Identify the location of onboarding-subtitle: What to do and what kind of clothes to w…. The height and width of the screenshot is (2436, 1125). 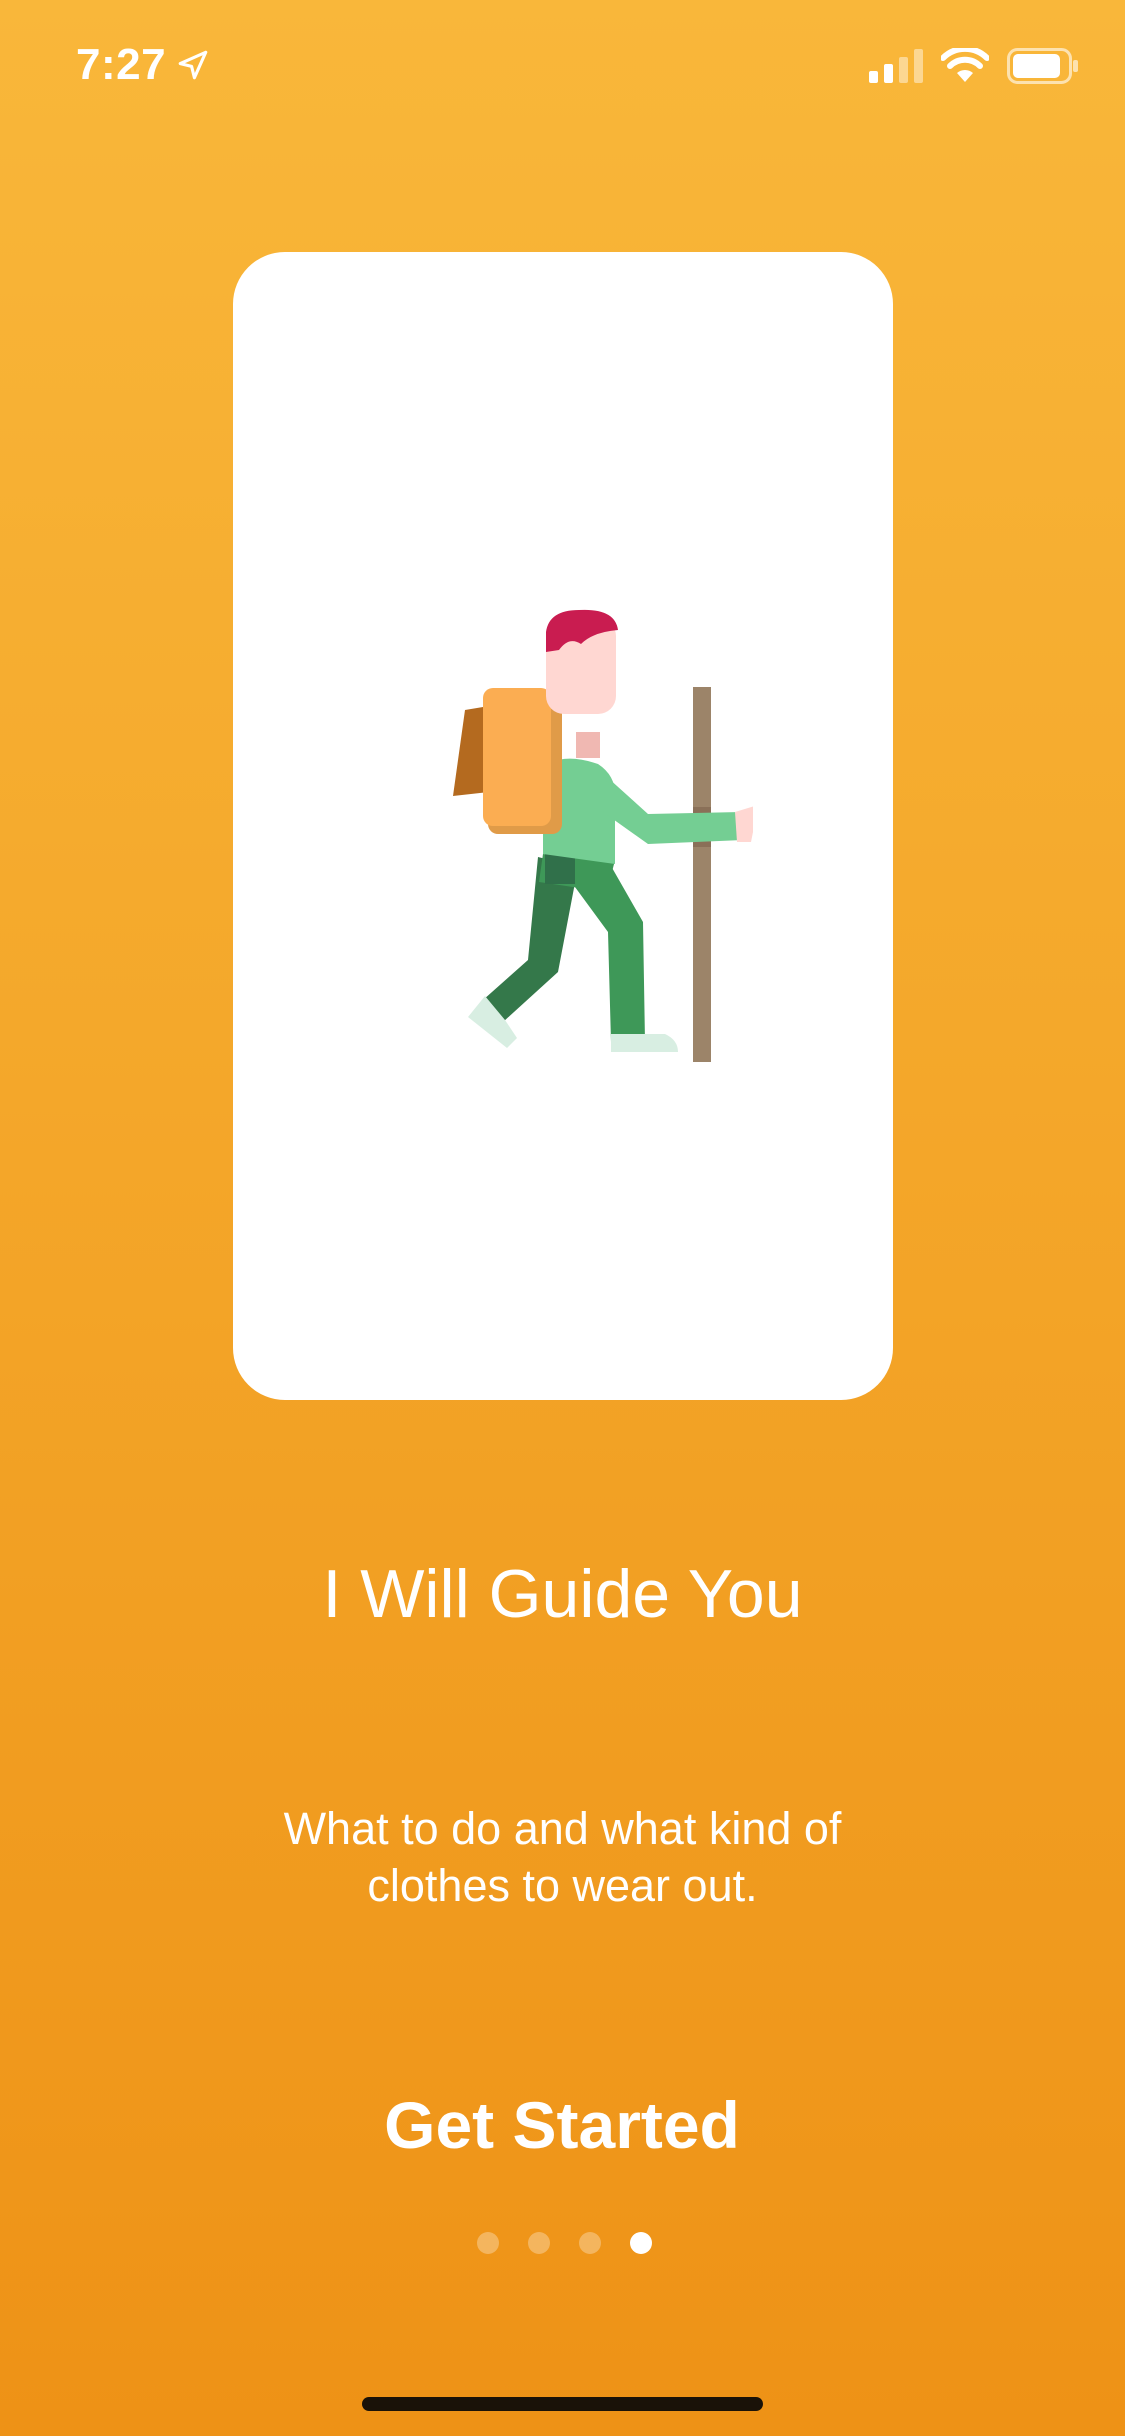
(562, 1857).